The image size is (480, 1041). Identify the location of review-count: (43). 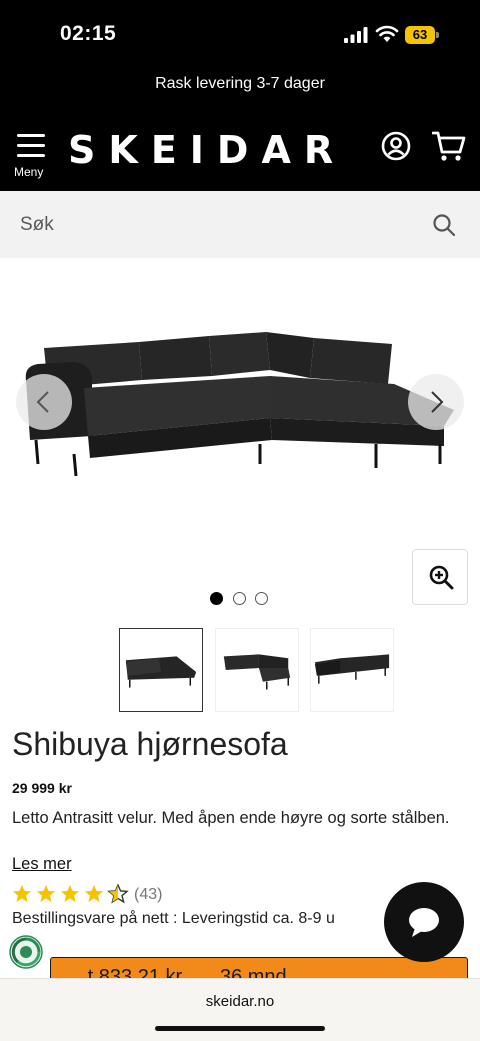
(148, 895).